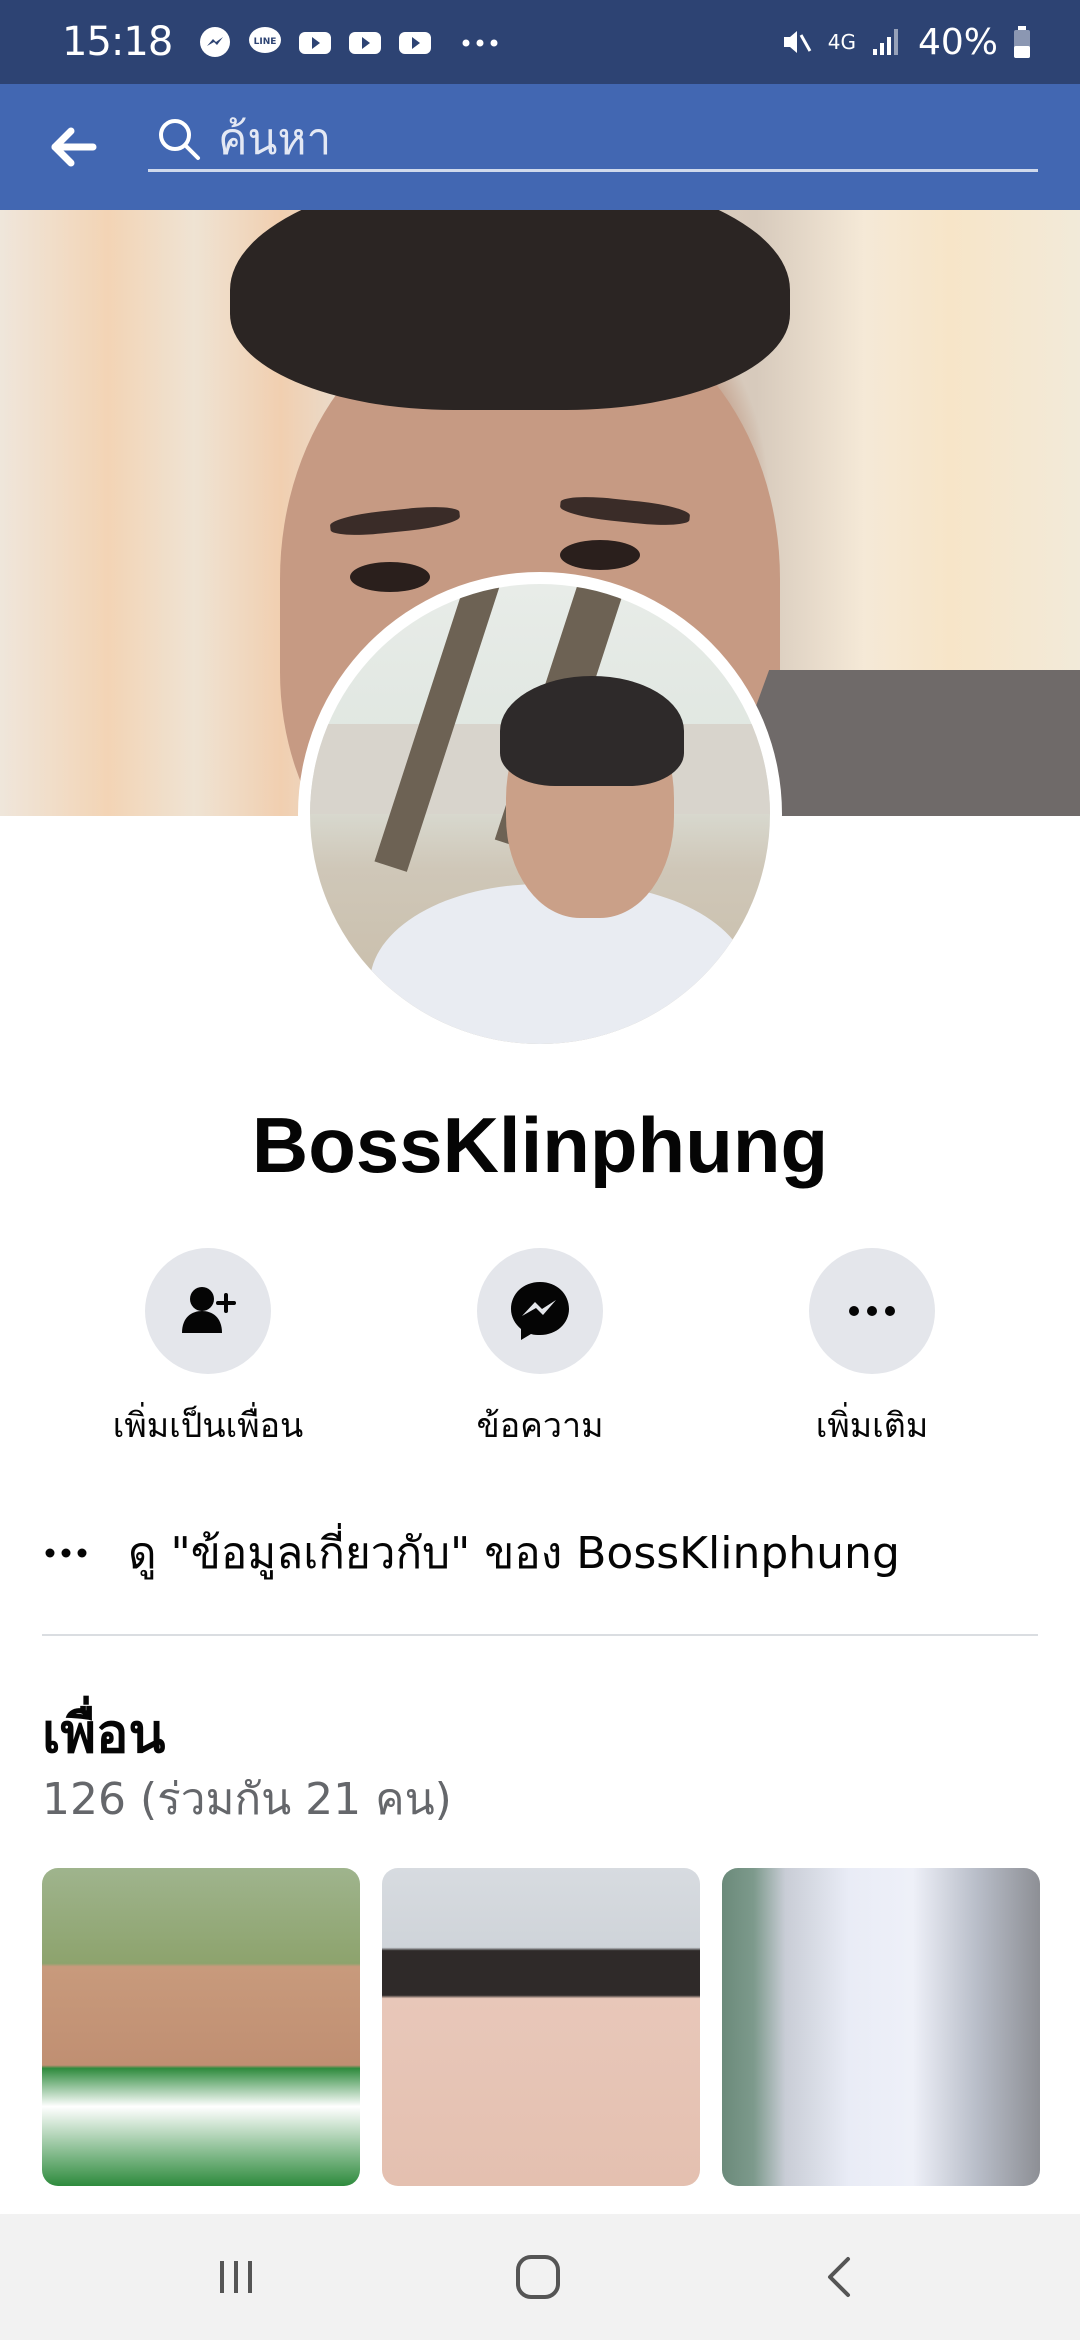  Describe the element at coordinates (957, 42) in the screenshot. I see `battery-percent: 40%` at that location.